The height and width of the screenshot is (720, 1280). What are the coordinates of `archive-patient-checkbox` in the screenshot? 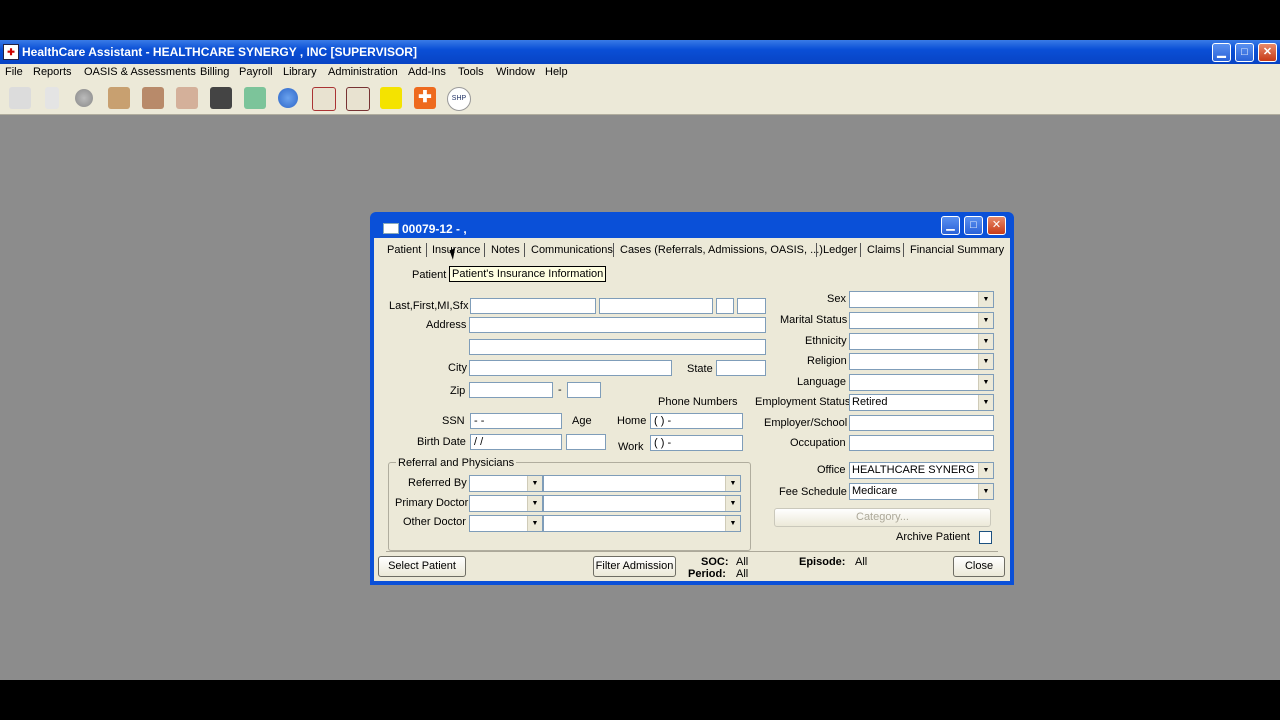 It's located at (985, 537).